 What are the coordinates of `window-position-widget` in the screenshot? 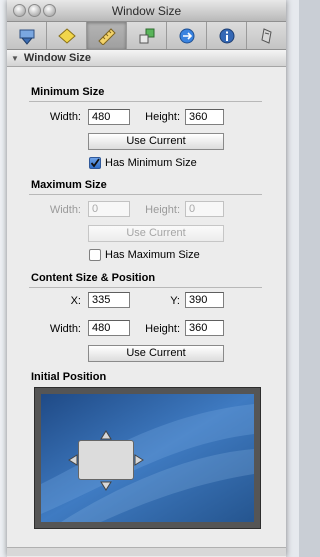 It's located at (106, 460).